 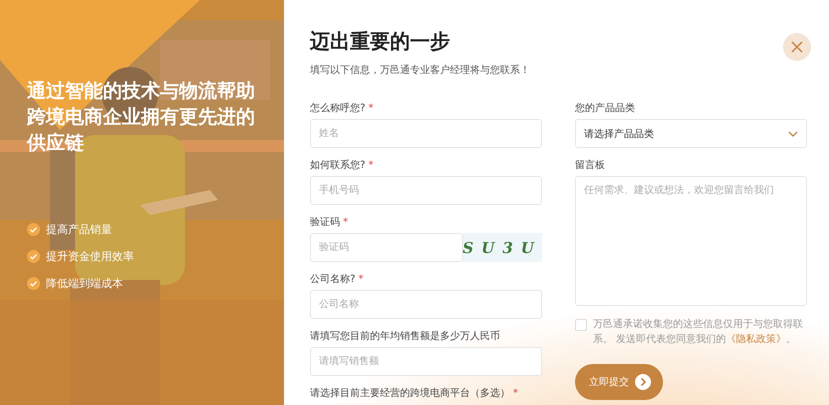 I want to click on input-field: 手机号码, so click(x=426, y=190).